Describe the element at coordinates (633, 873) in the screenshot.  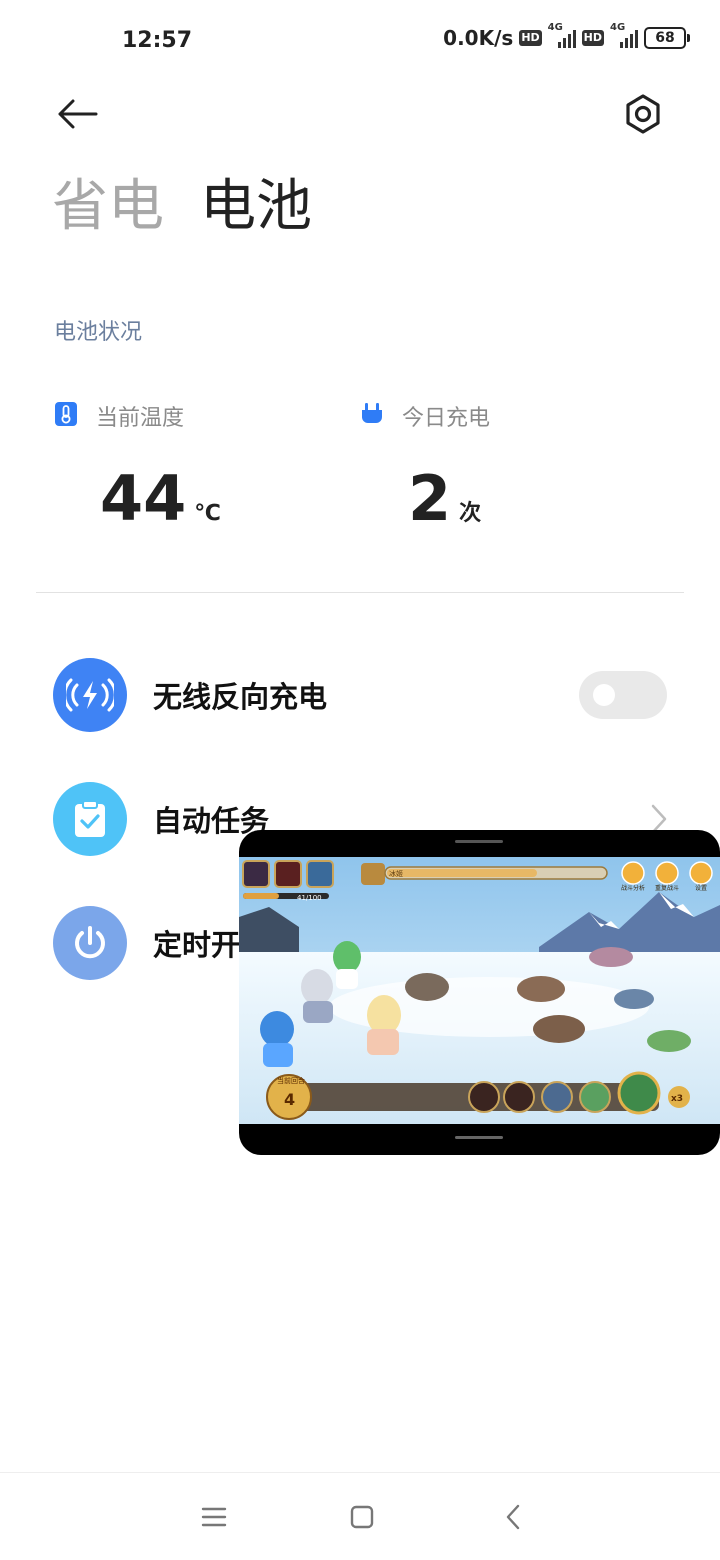
I see `battle-analysis-icon` at that location.